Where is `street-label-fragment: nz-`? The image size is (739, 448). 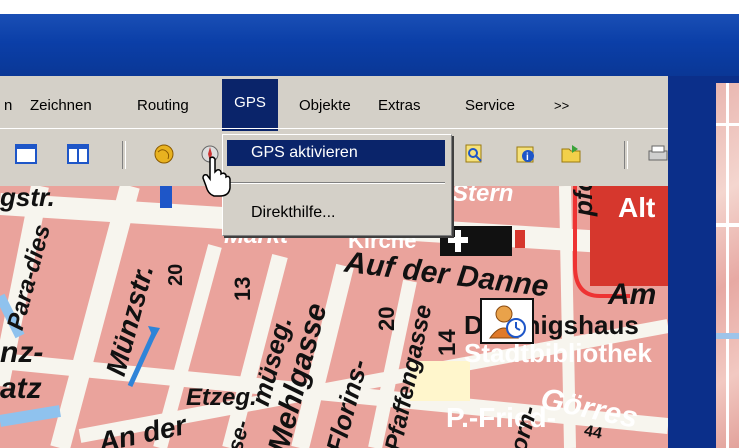 street-label-fragment: nz- is located at coordinates (22, 352).